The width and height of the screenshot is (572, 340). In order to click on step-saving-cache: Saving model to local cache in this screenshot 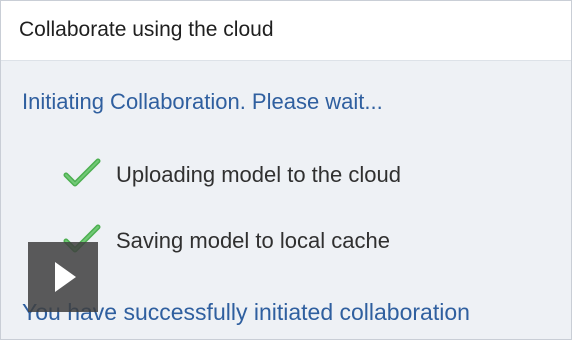, I will do `click(303, 241)`.